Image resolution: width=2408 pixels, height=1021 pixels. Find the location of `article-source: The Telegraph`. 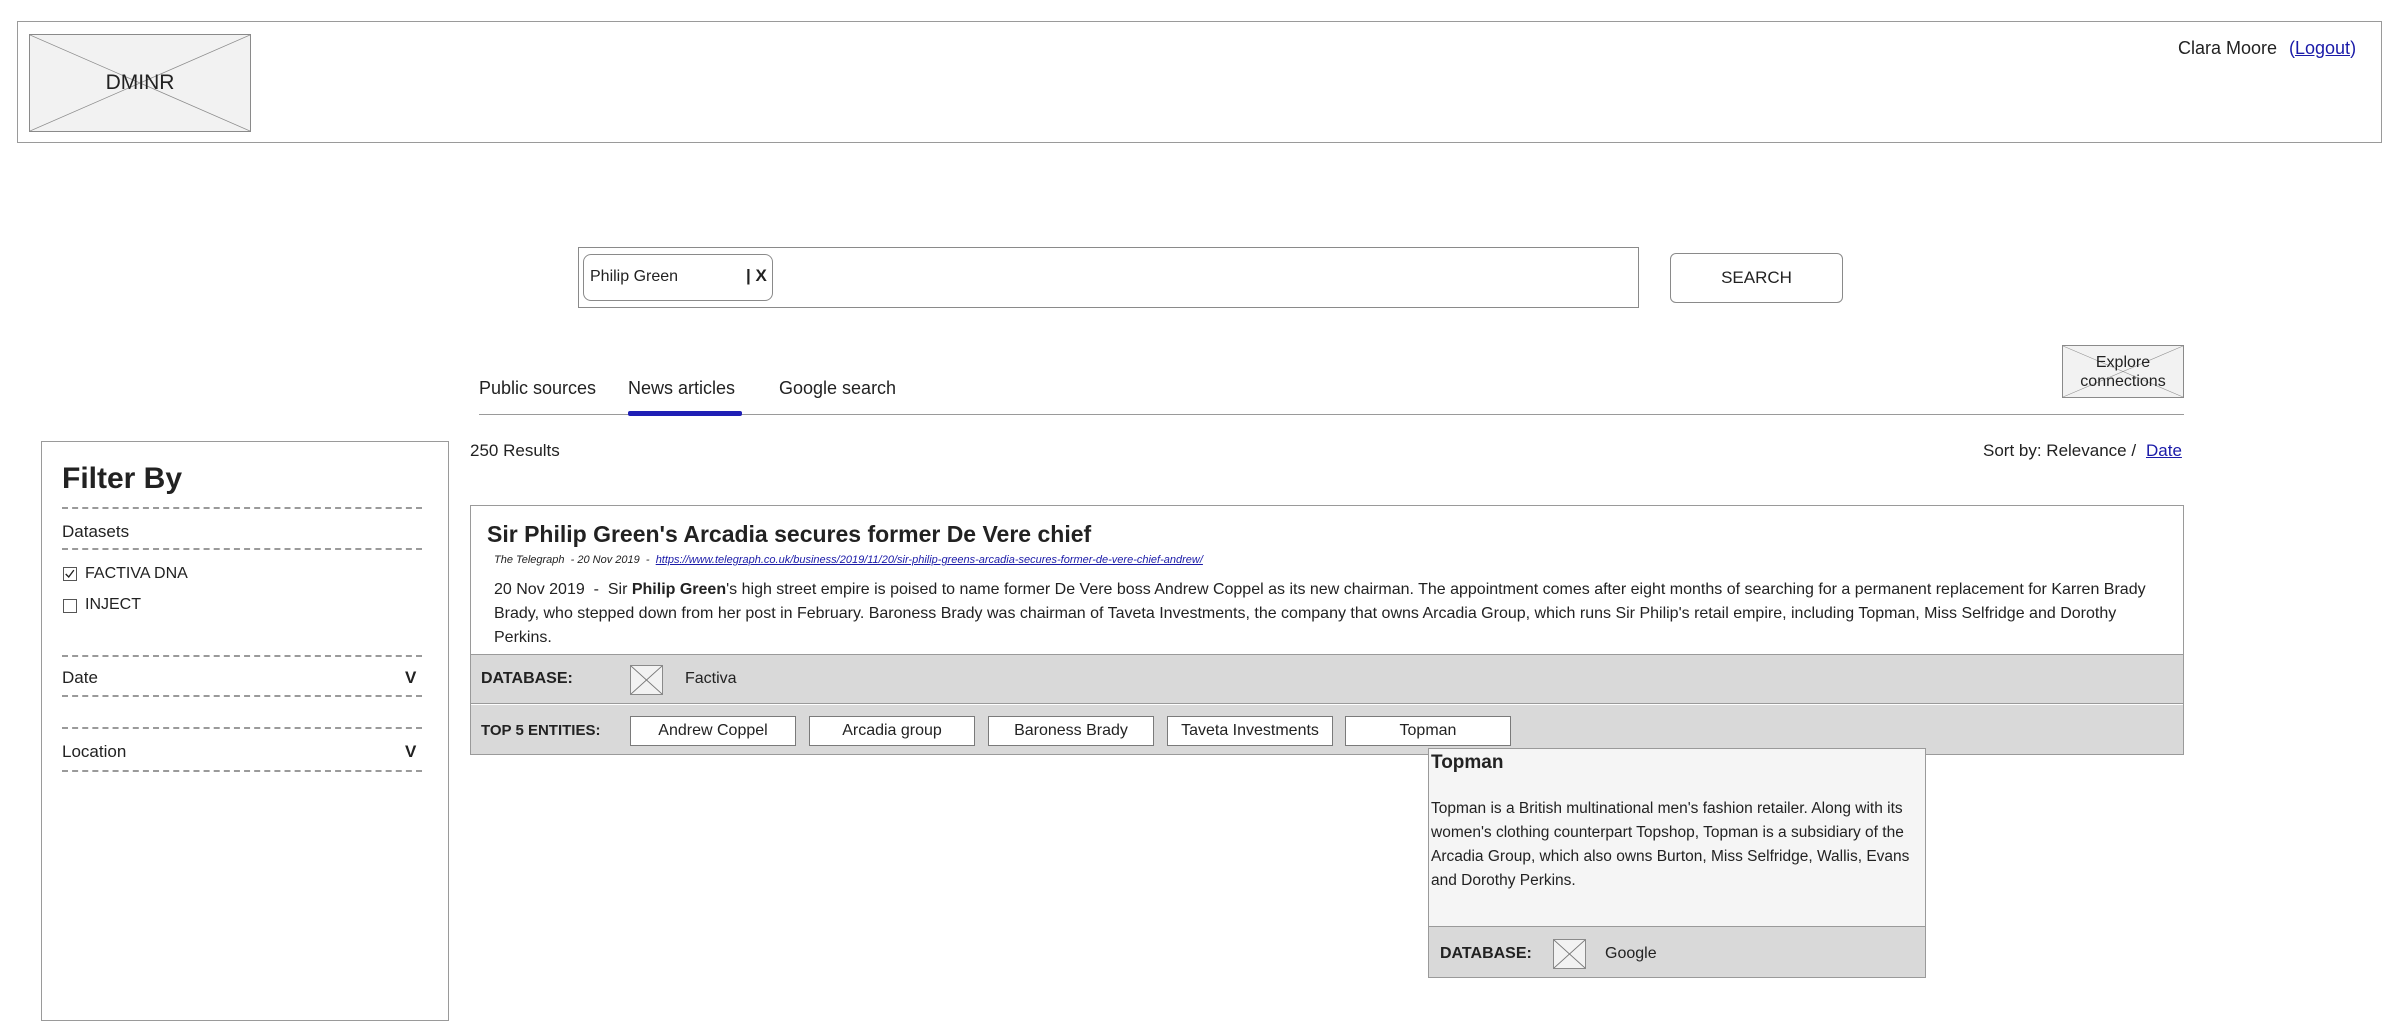

article-source: The Telegraph is located at coordinates (529, 560).